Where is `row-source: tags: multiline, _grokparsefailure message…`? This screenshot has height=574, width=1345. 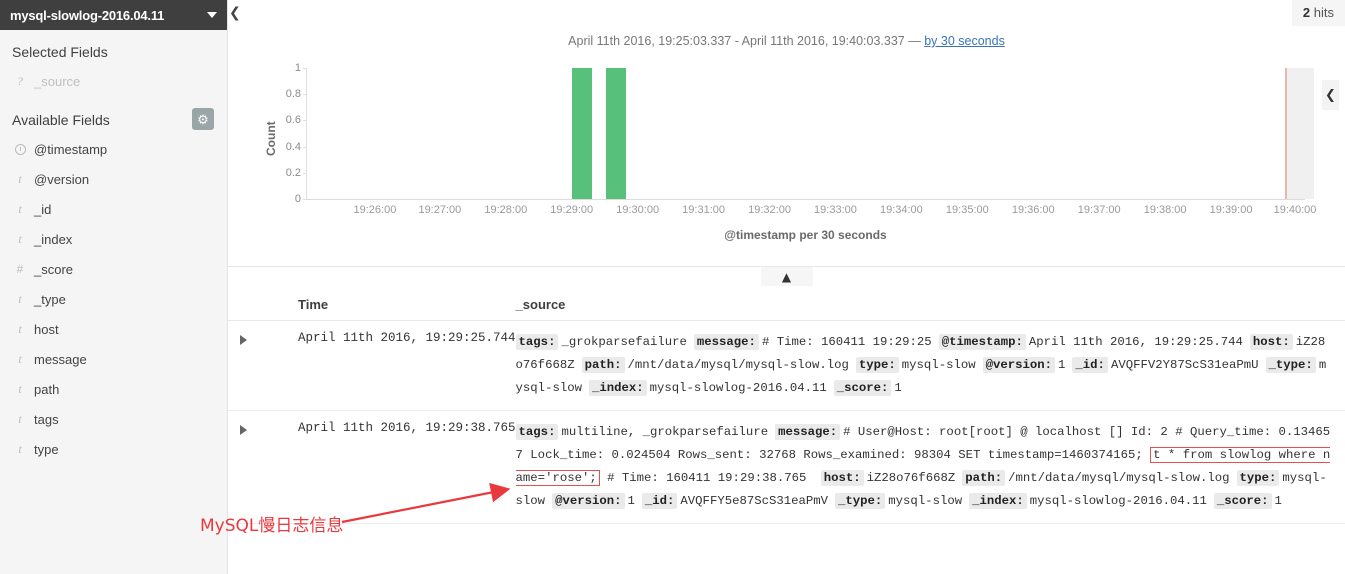
row-source: tags: multiline, _grokparsefailure message… is located at coordinates (930, 467).